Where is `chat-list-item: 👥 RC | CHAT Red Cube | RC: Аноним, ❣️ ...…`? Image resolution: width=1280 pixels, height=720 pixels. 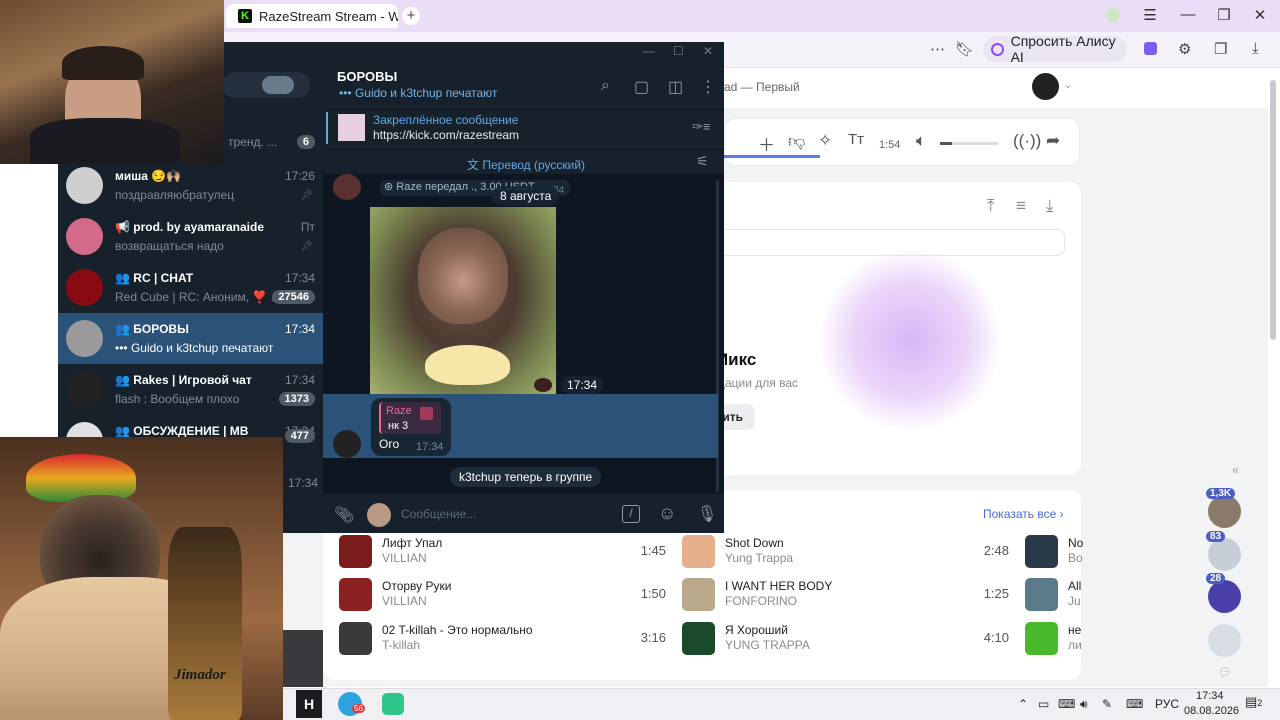 chat-list-item: 👥 RC | CHAT Red Cube | RC: Аноним, ❣️ ...… is located at coordinates (190, 287).